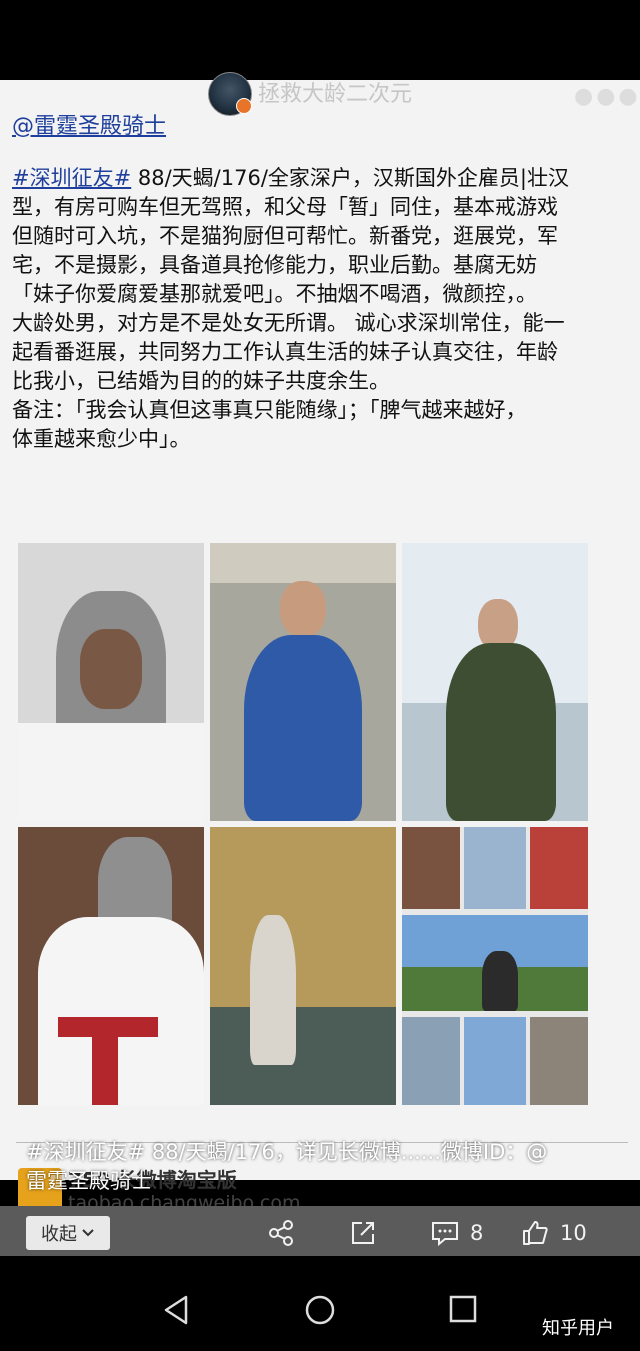 The height and width of the screenshot is (1351, 640). I want to click on body-line: 起看番逛展，共同努力工作认真生活的妹子认真交往，年龄, so click(285, 352).